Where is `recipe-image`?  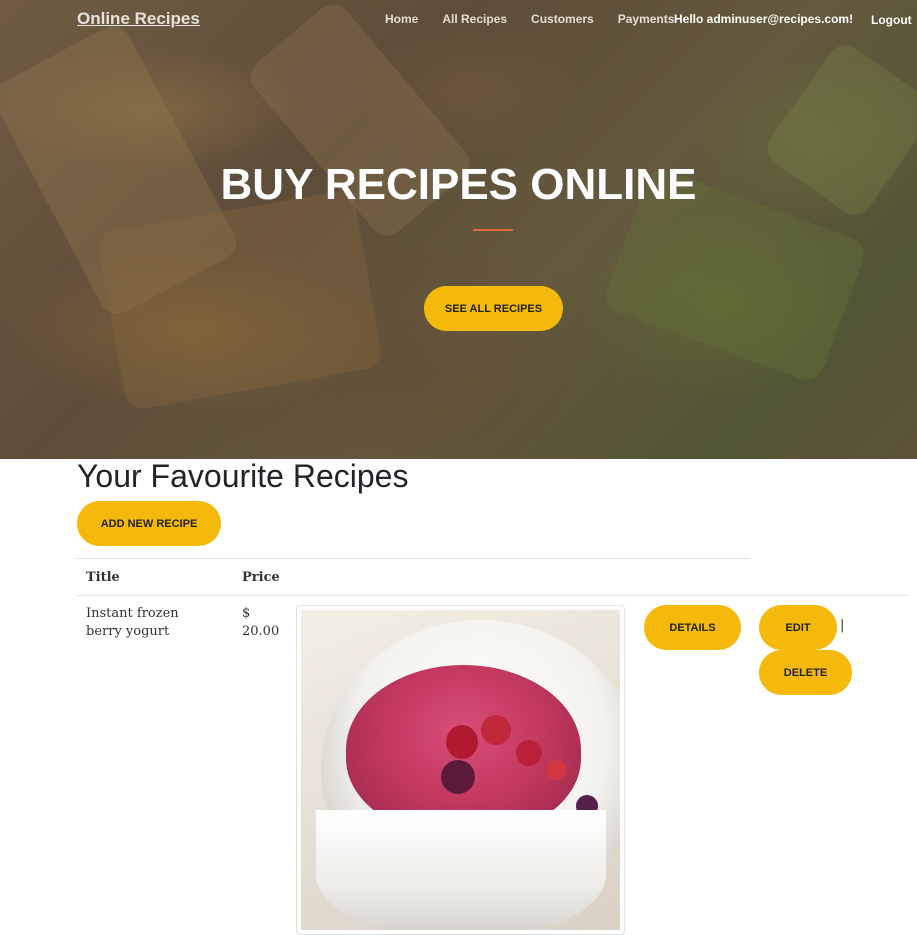 recipe-image is located at coordinates (460, 770).